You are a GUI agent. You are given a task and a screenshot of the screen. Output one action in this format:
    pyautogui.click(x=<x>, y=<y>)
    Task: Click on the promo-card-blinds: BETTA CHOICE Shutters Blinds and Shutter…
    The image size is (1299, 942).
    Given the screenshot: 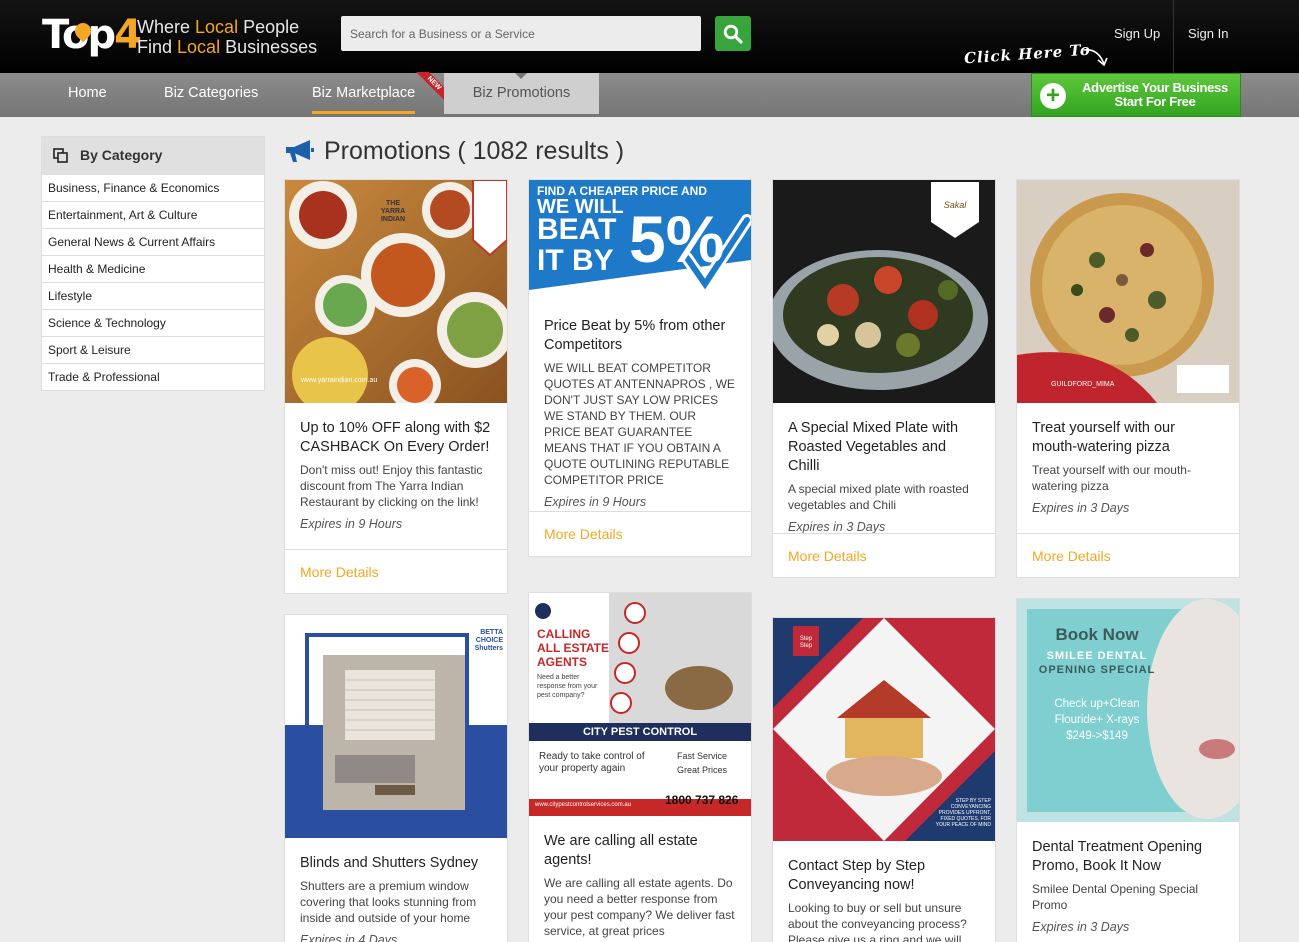 What is the action you would take?
    pyautogui.click(x=396, y=778)
    